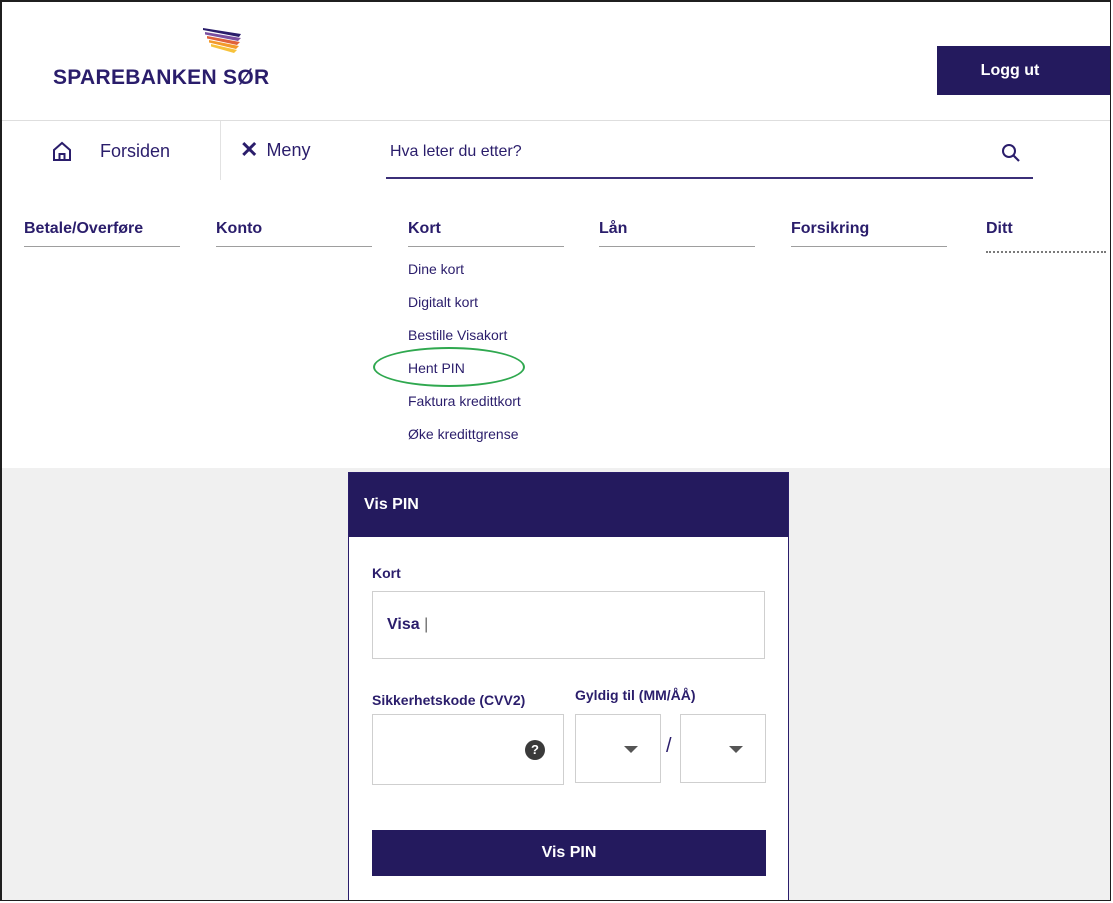  I want to click on vis-pin-button: Vis PIN, so click(569, 853).